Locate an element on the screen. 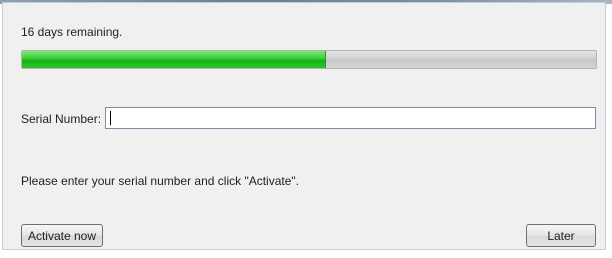 This screenshot has height=258, width=612. text-caret is located at coordinates (110, 118).